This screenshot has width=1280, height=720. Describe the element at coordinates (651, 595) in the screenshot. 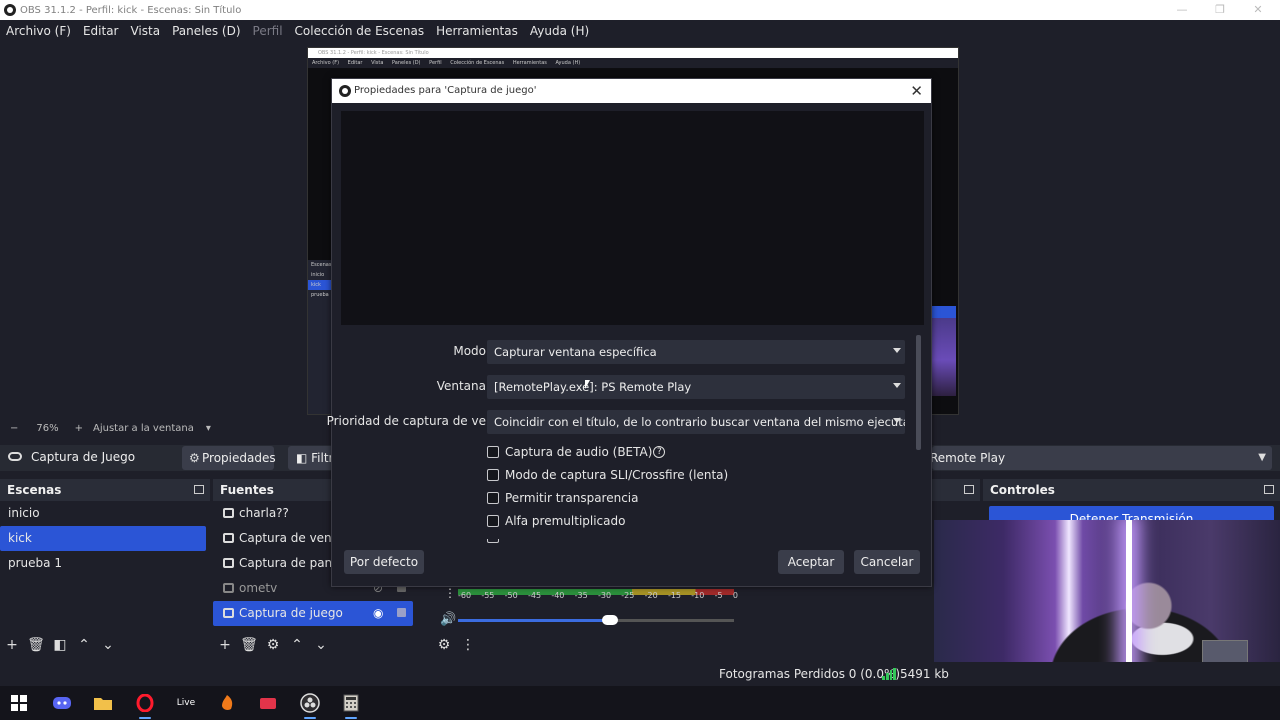

I see `meter-tick-label: -20` at that location.